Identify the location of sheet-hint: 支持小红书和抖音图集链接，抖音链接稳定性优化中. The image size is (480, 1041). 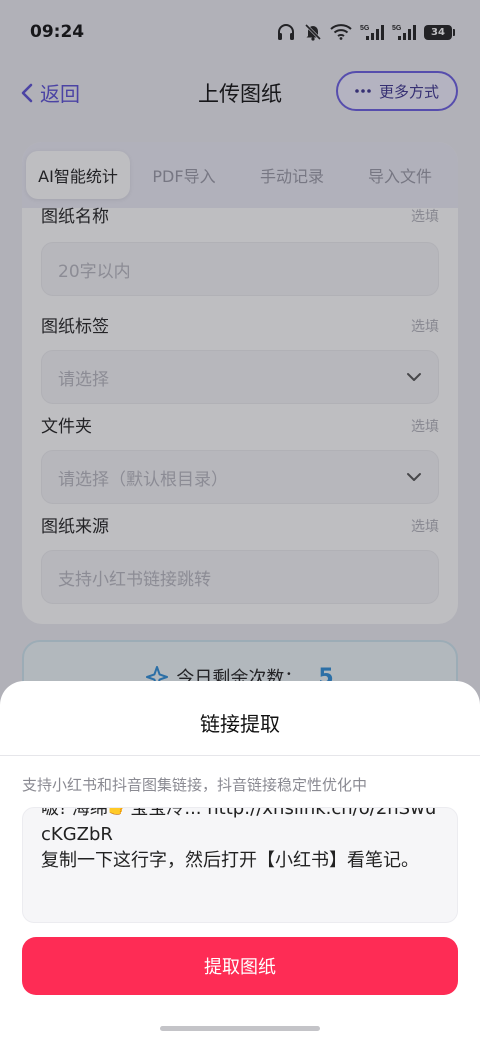
(195, 785).